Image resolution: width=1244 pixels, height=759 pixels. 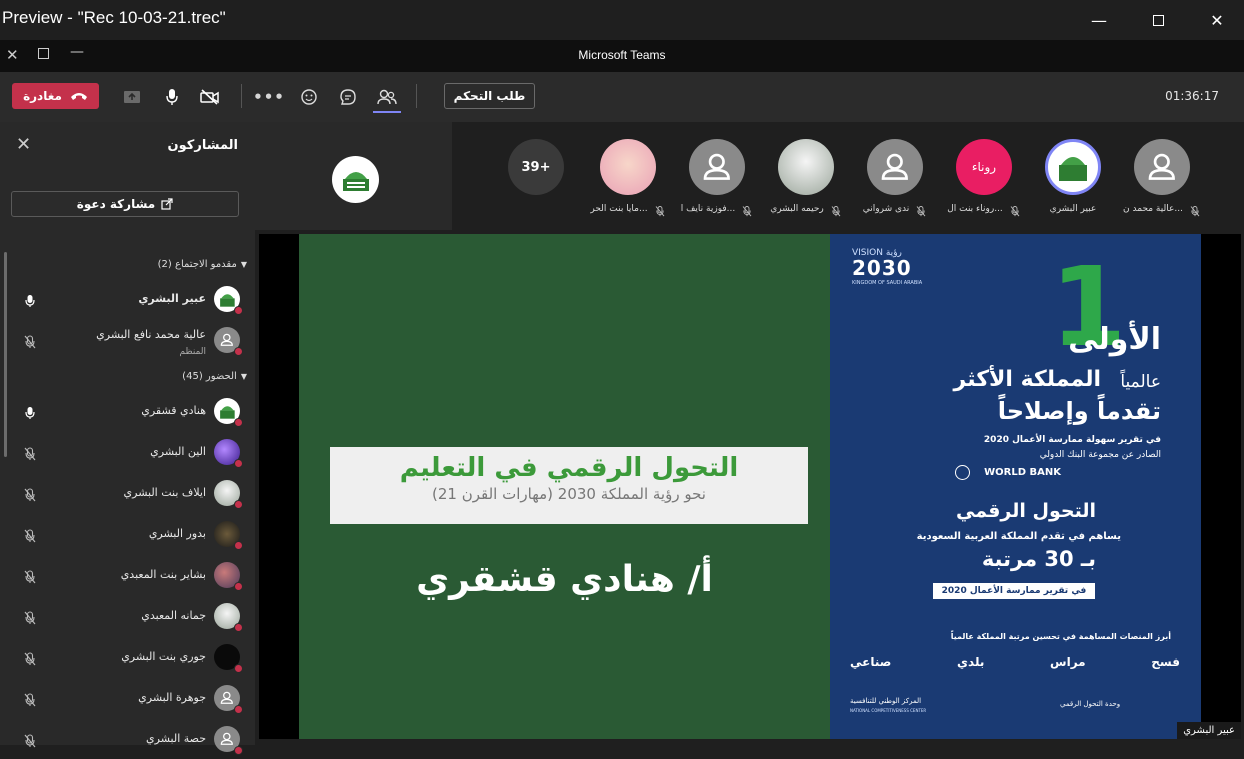 I want to click on more-icon: •••, so click(x=268, y=97).